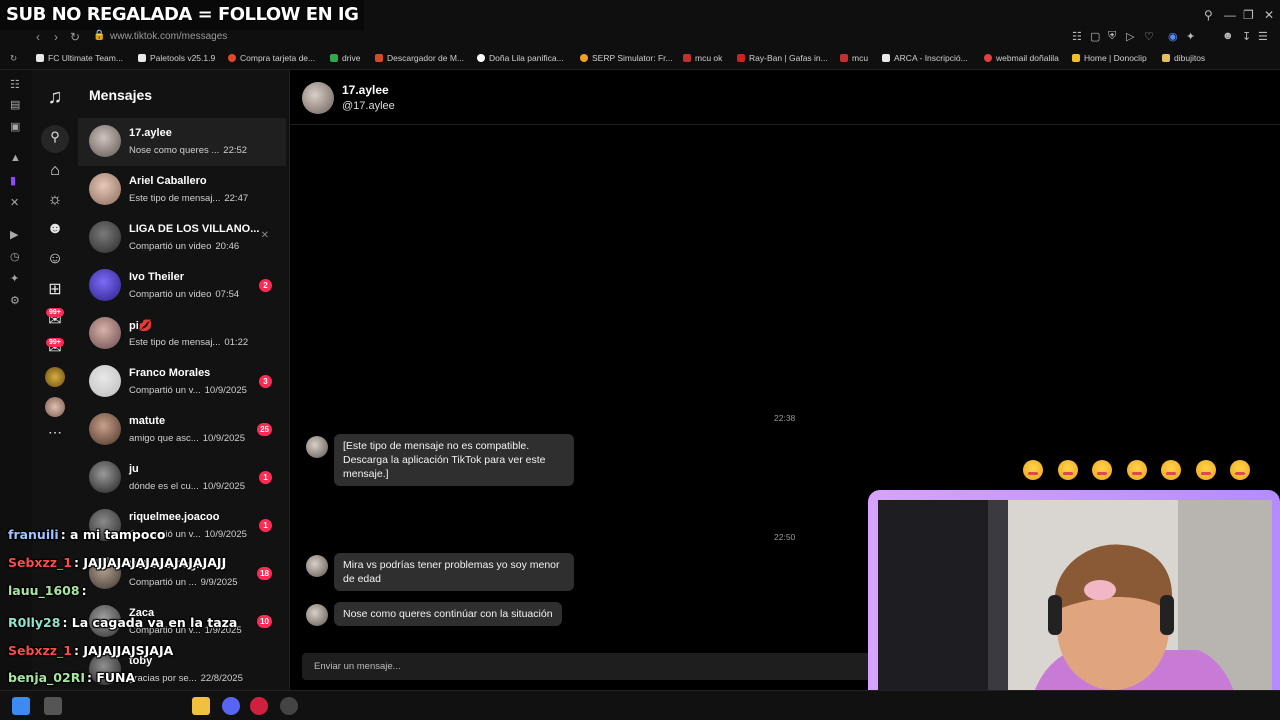  Describe the element at coordinates (201, 706) in the screenshot. I see `folder-icon` at that location.